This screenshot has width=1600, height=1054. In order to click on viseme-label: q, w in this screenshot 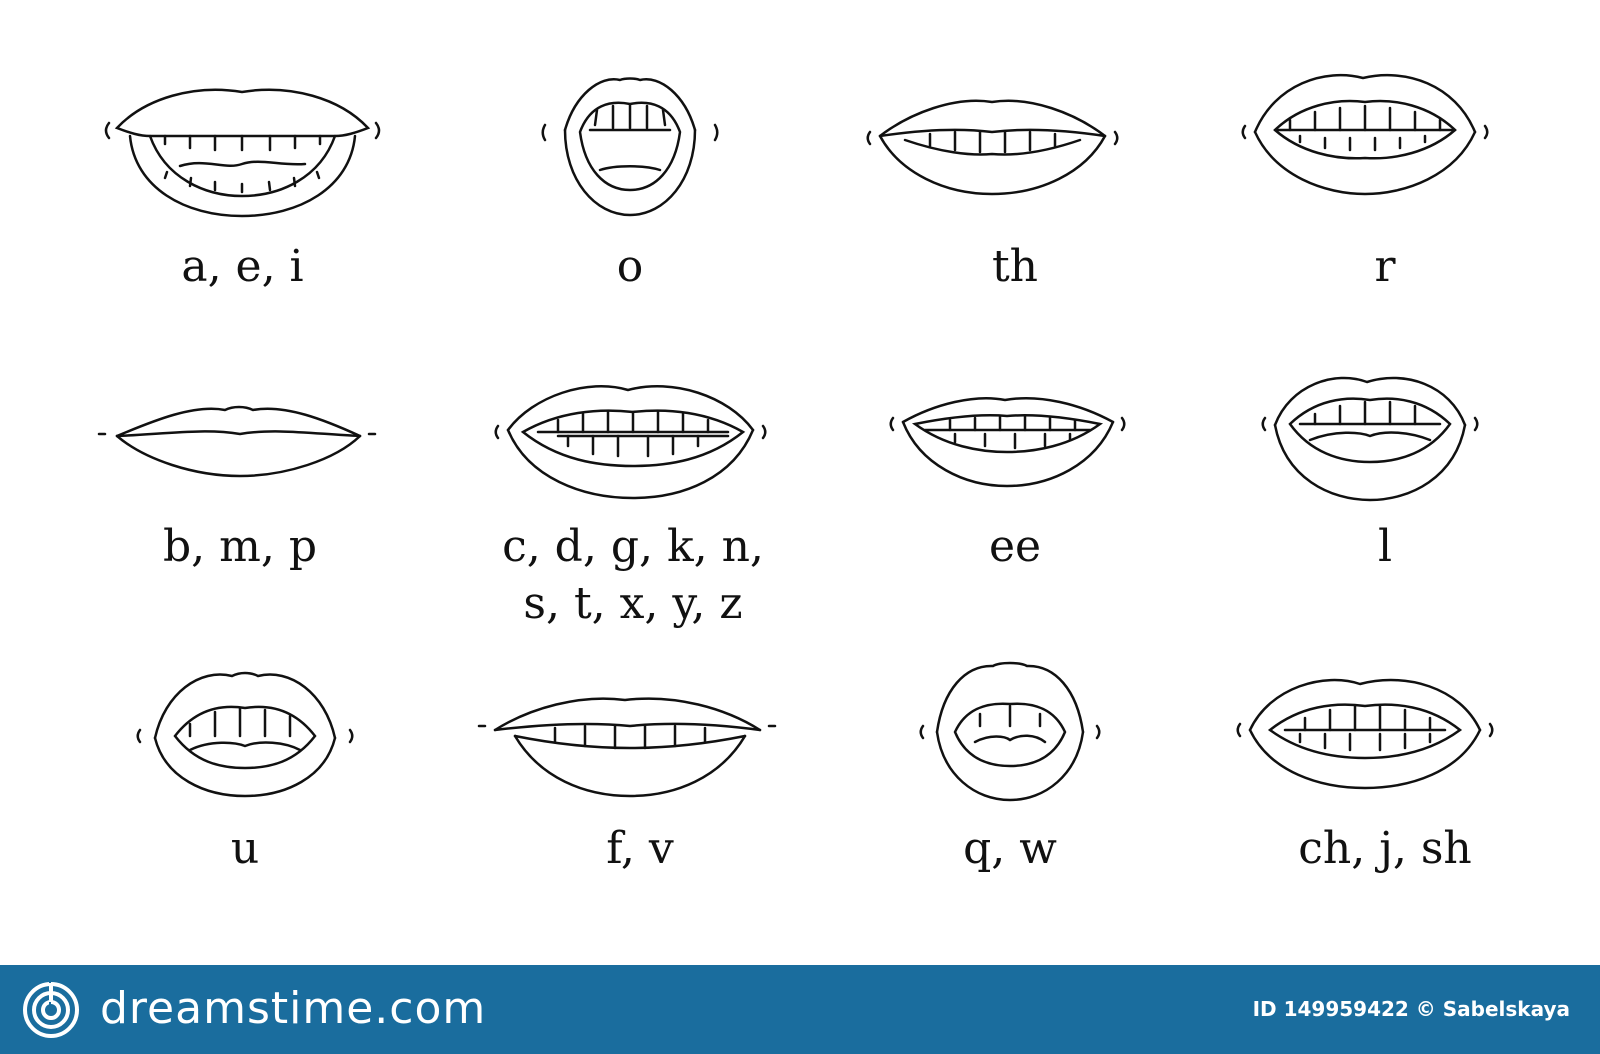, I will do `click(1010, 848)`.